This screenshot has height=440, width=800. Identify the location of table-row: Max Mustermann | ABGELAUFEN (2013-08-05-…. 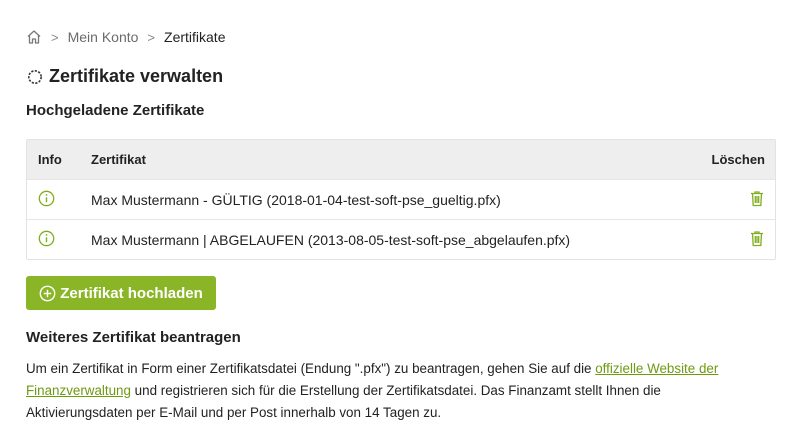
(401, 239).